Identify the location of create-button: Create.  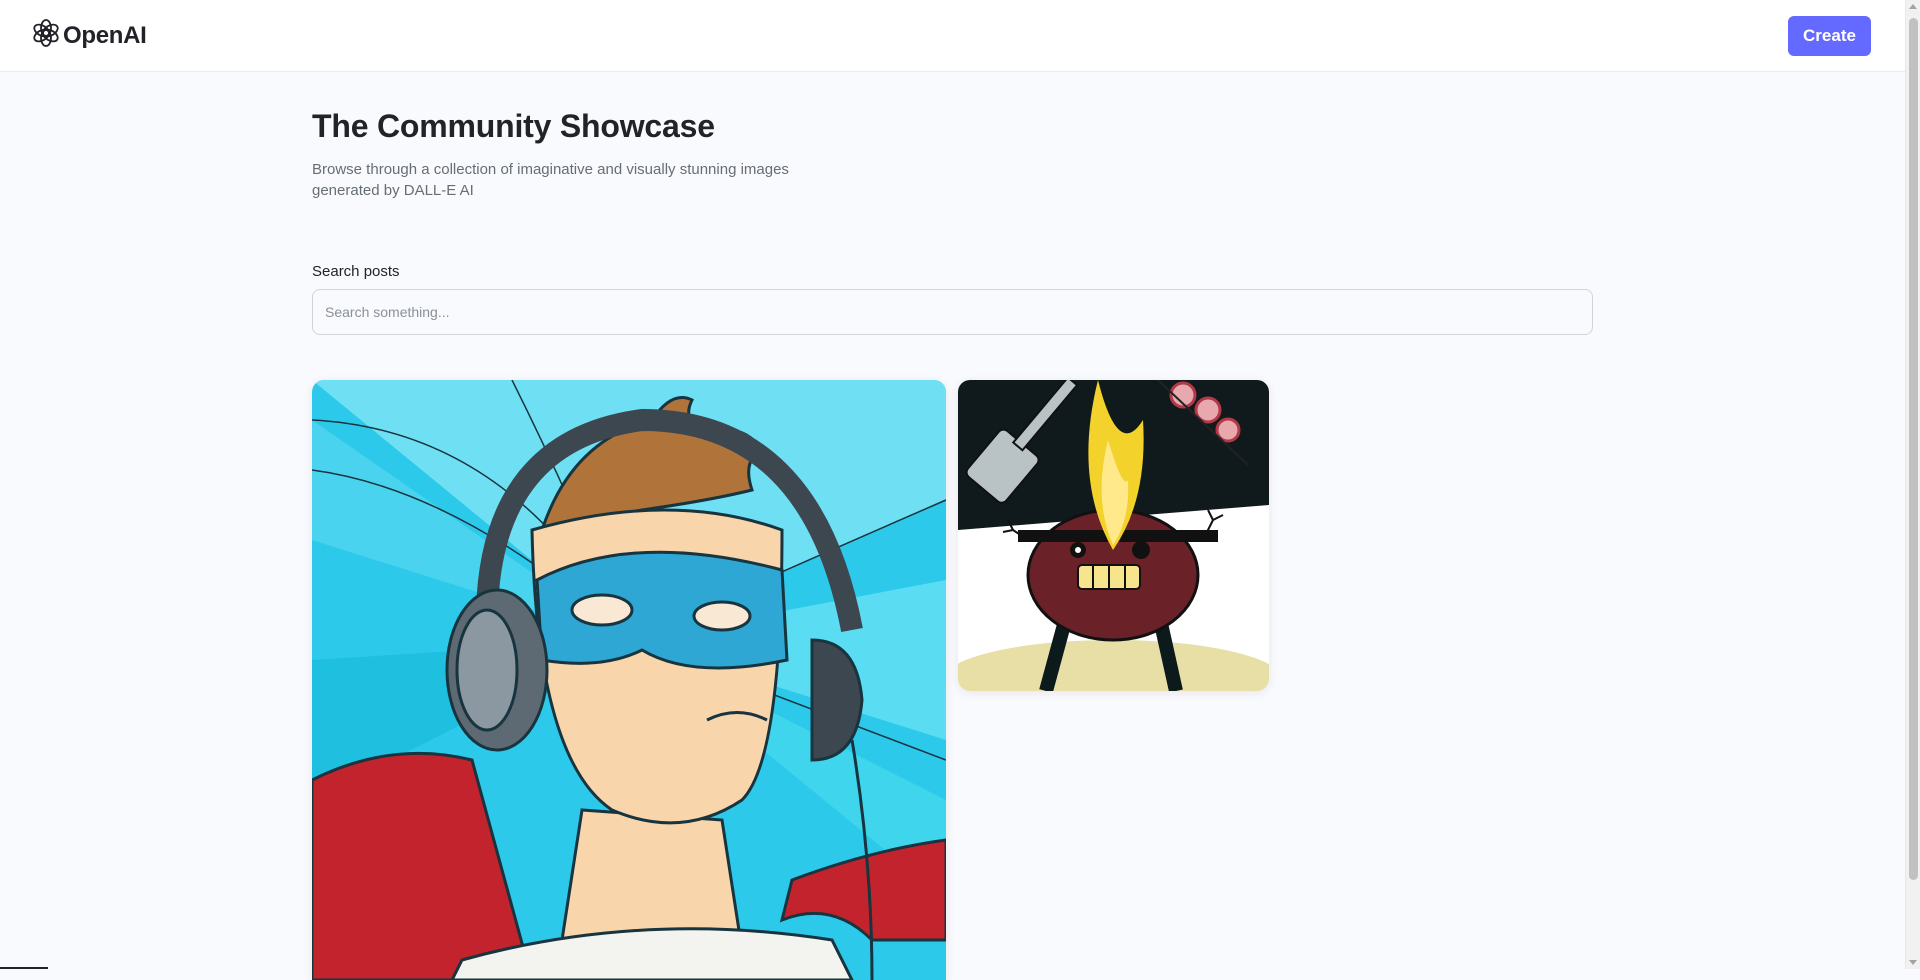
(1829, 35).